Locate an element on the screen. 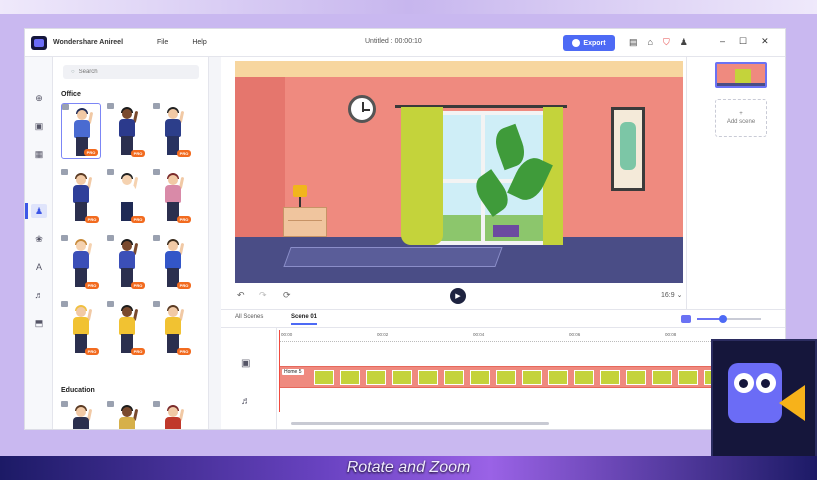  play-button: ▶ is located at coordinates (458, 296).